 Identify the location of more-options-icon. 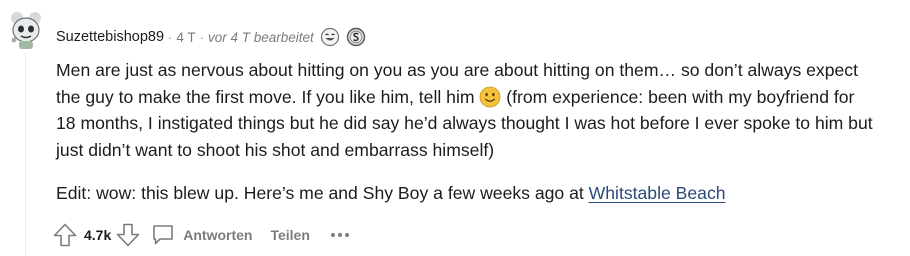
(340, 235).